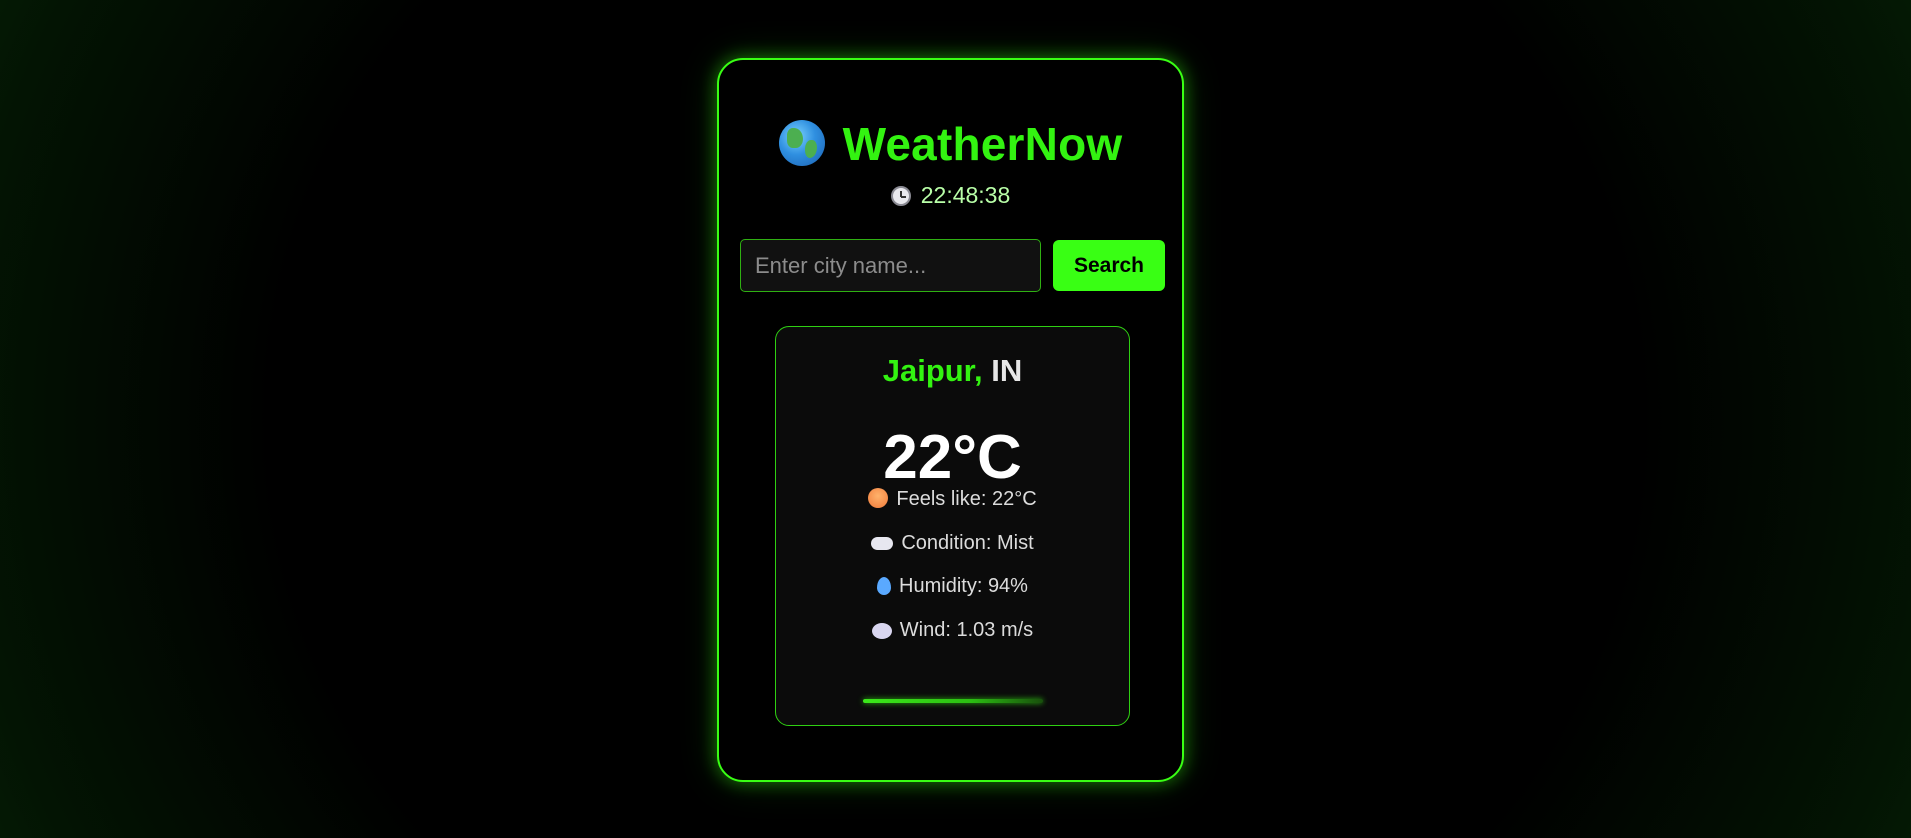 The image size is (1911, 838). Describe the element at coordinates (878, 498) in the screenshot. I see `hot-face-icon` at that location.